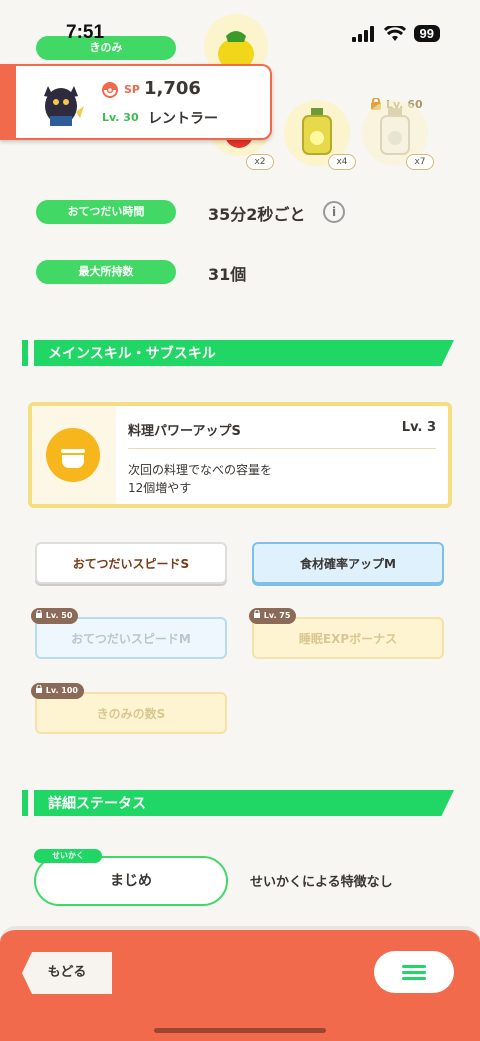 The height and width of the screenshot is (1041, 480). I want to click on unlock-level-badge: Lv. 50, so click(55, 616).